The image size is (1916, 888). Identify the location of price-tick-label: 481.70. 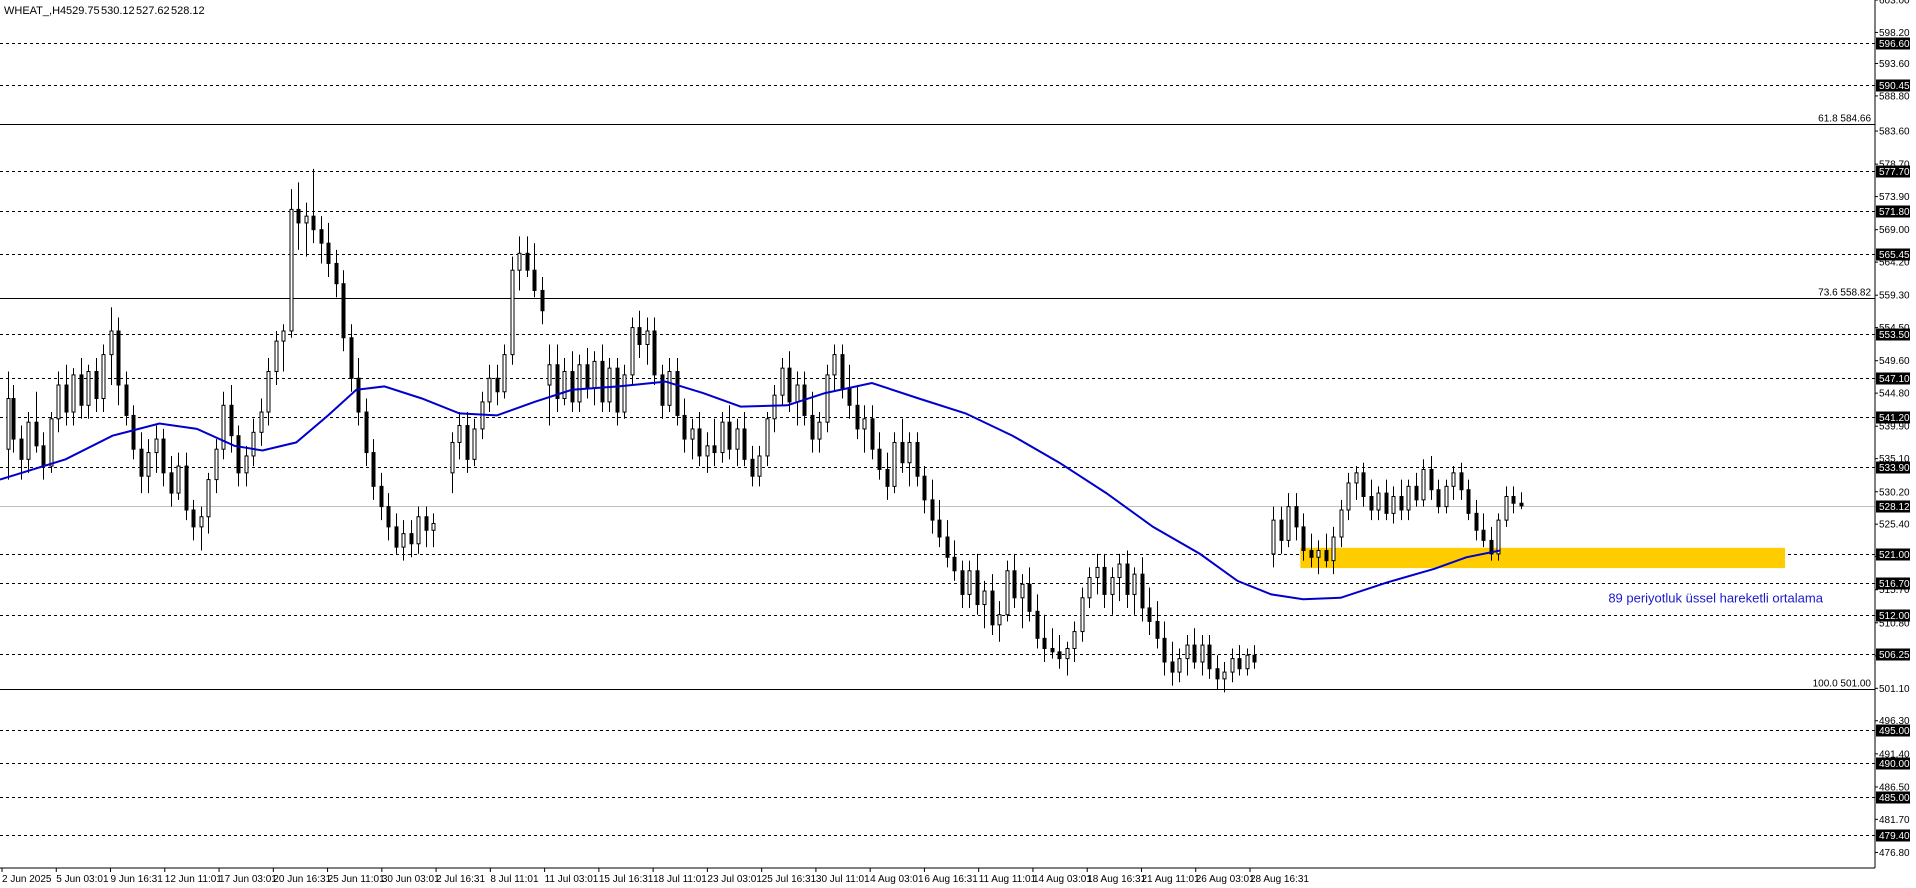
(1894, 820).